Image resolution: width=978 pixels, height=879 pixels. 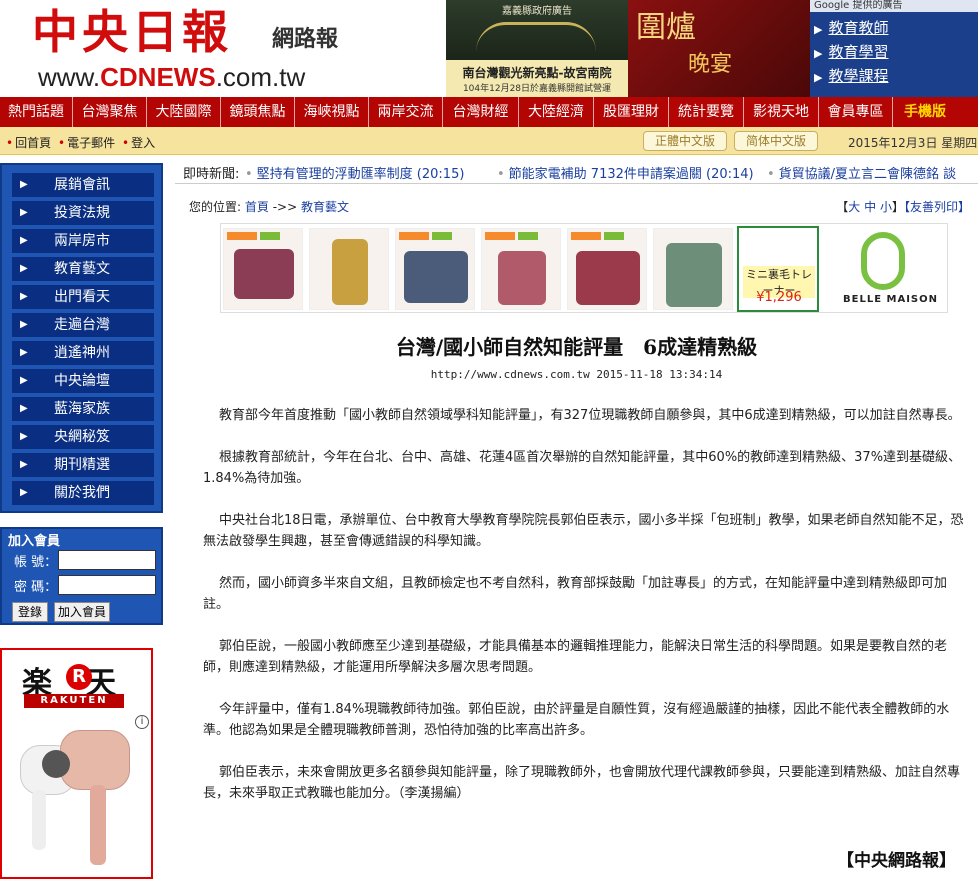 I want to click on login-button: 登錄, so click(x=30, y=612).